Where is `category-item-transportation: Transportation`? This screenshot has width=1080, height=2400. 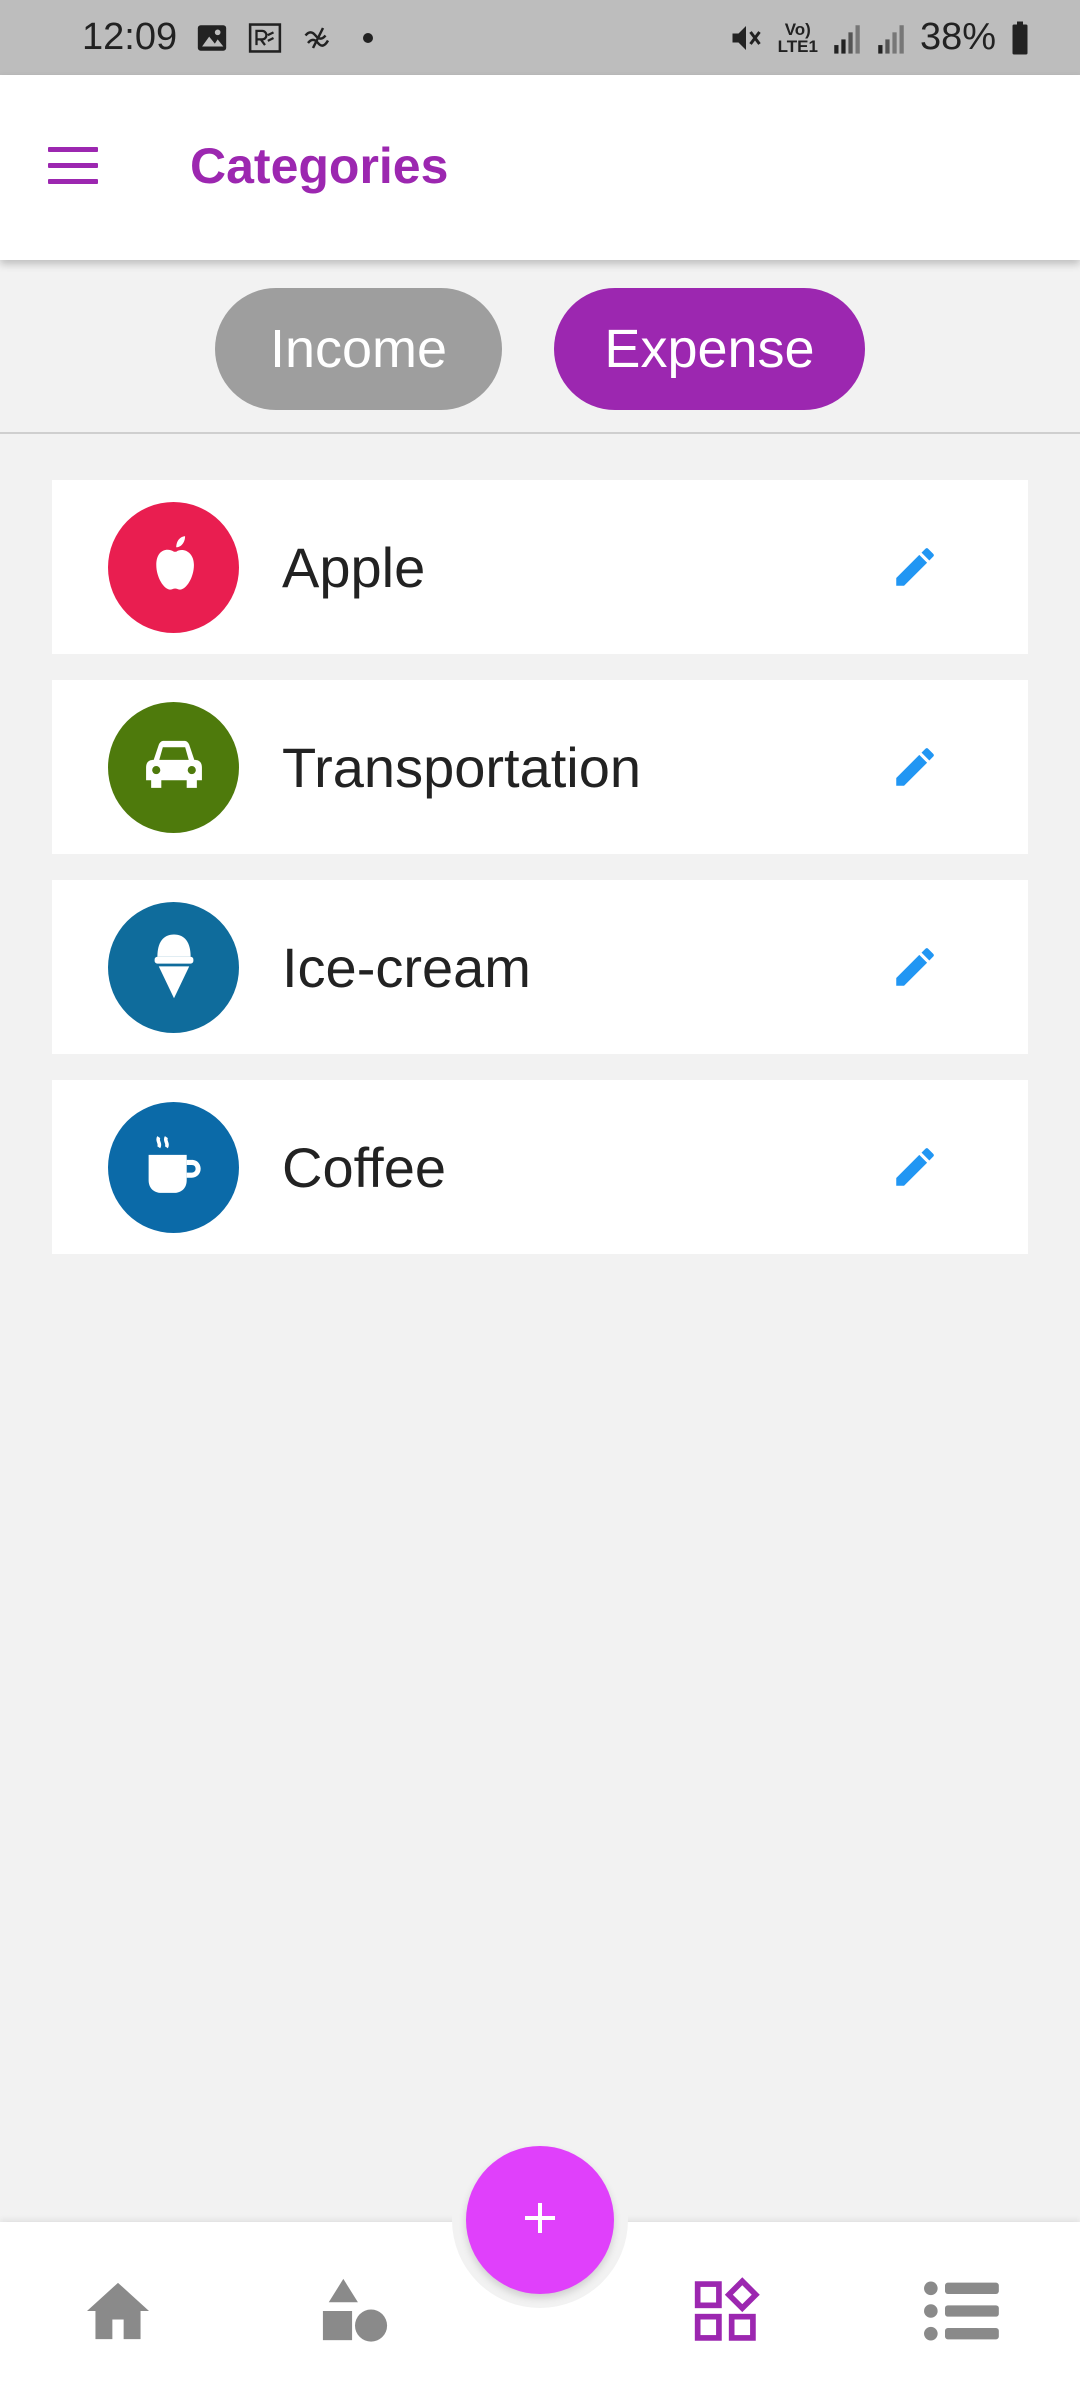 category-item-transportation: Transportation is located at coordinates (540, 767).